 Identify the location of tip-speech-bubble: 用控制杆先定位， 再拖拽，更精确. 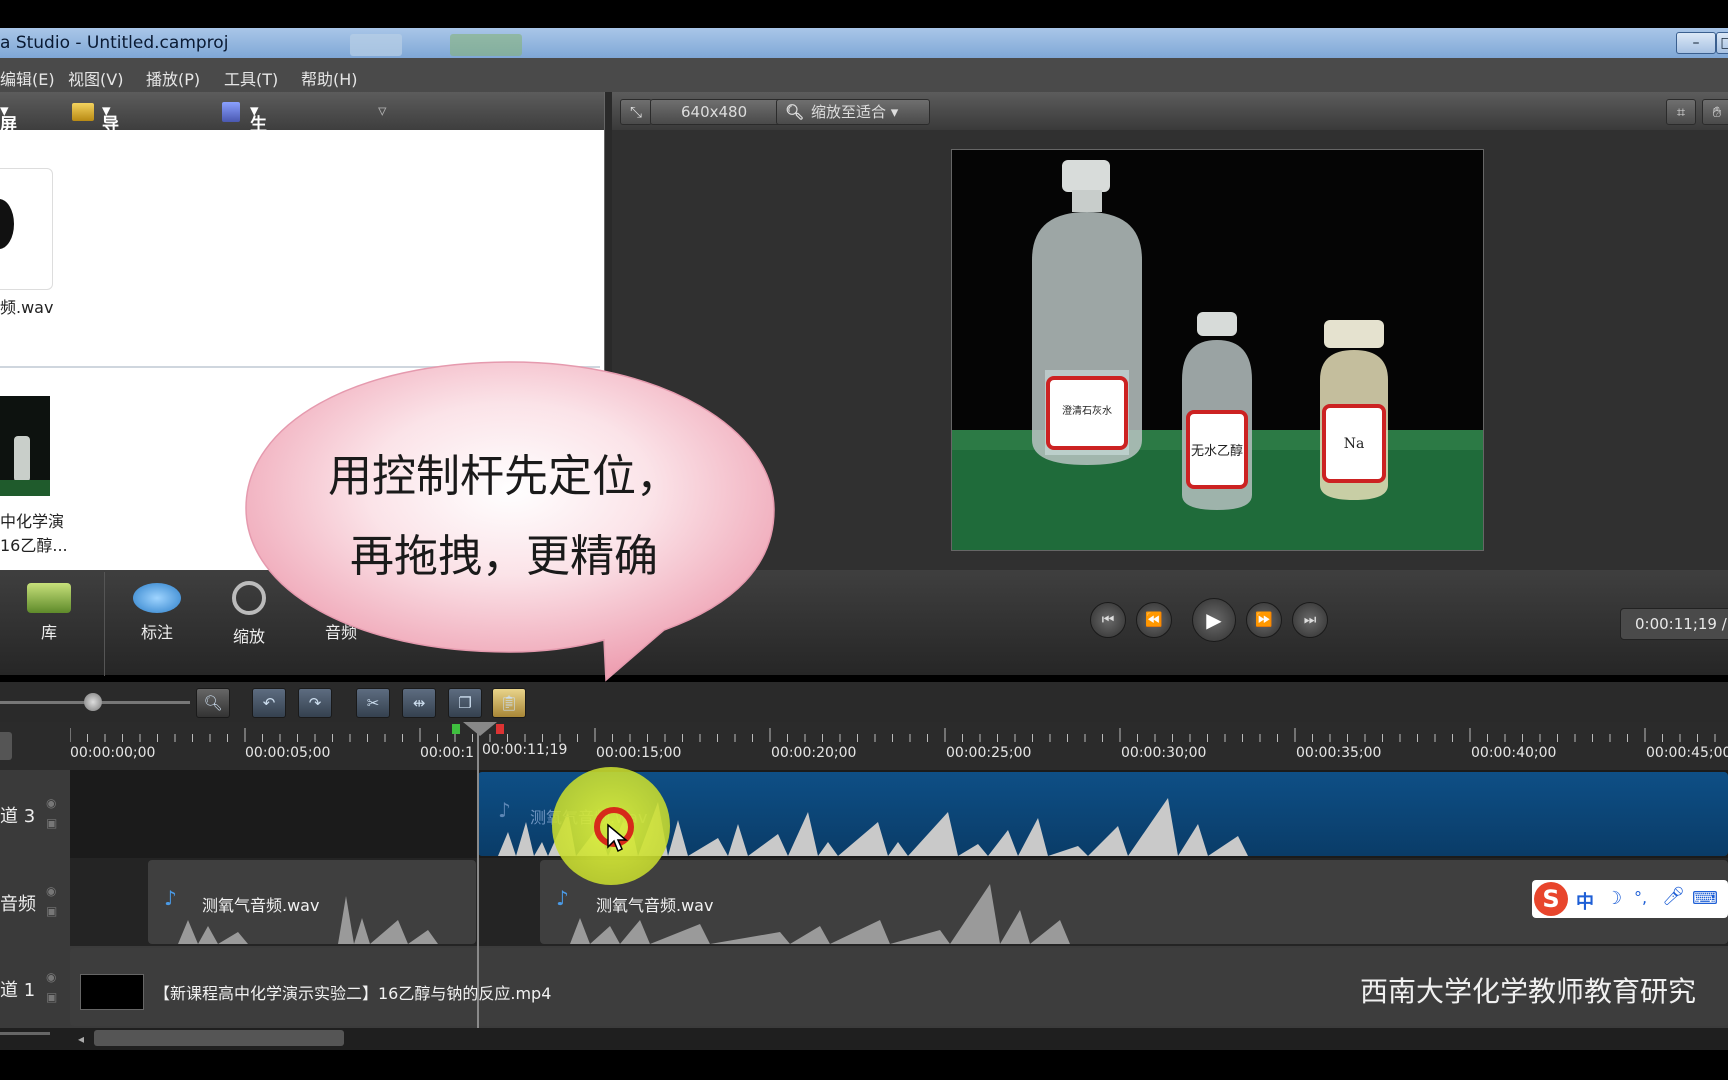
(510, 522).